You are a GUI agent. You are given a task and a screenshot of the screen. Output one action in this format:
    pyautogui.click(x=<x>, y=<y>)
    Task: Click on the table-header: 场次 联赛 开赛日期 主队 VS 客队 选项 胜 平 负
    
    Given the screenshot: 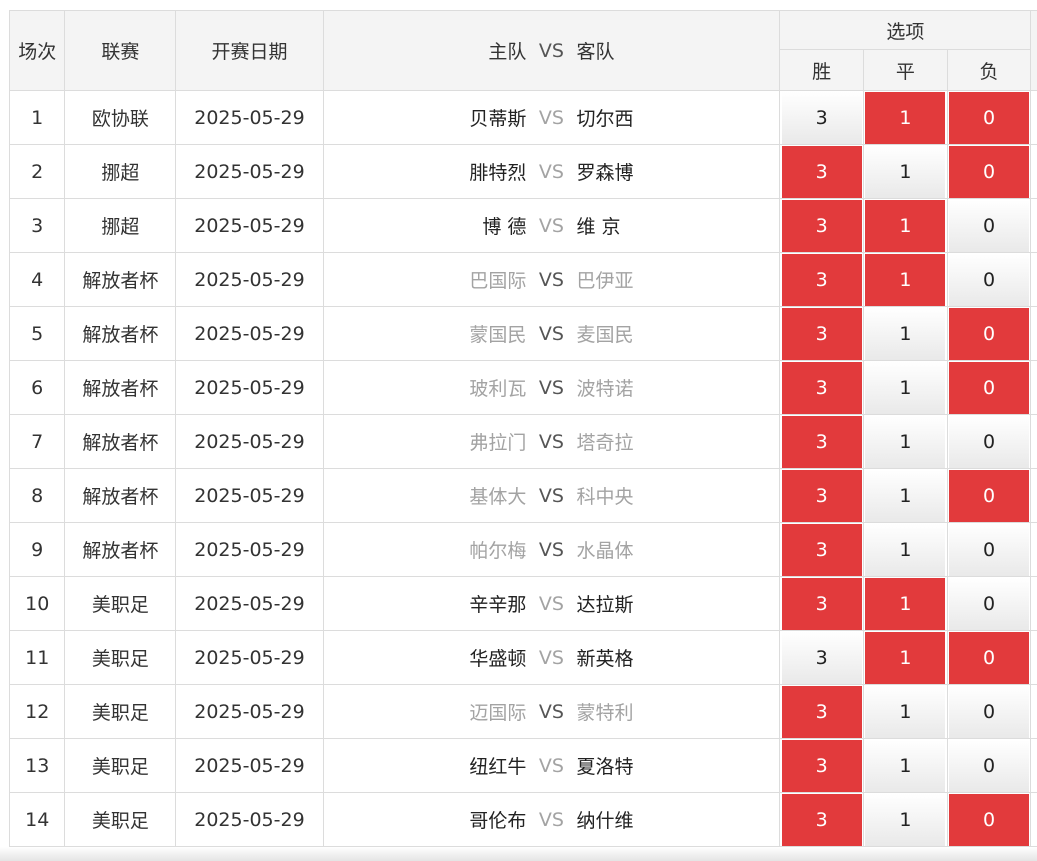 What is the action you would take?
    pyautogui.click(x=522, y=50)
    